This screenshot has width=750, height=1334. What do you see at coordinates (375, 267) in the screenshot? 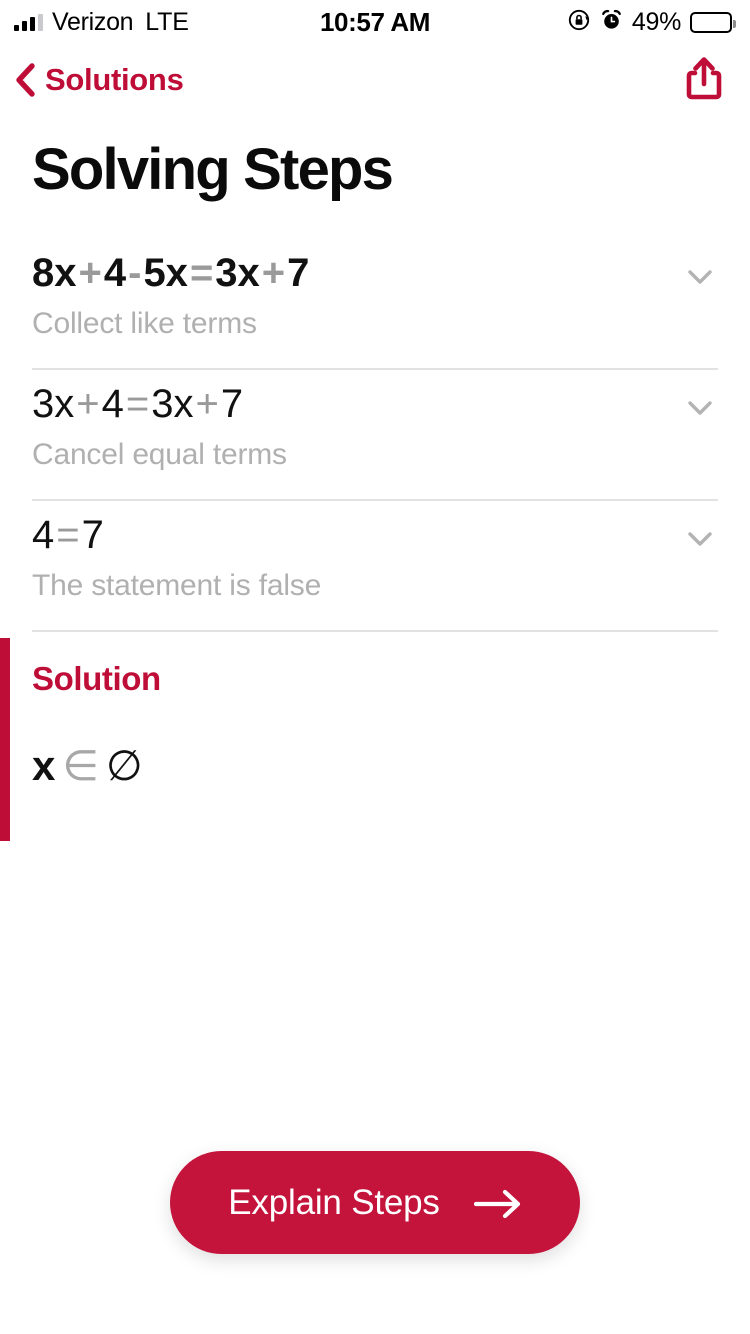
I see `step-header: 8x+4-5x=3x+7` at bounding box center [375, 267].